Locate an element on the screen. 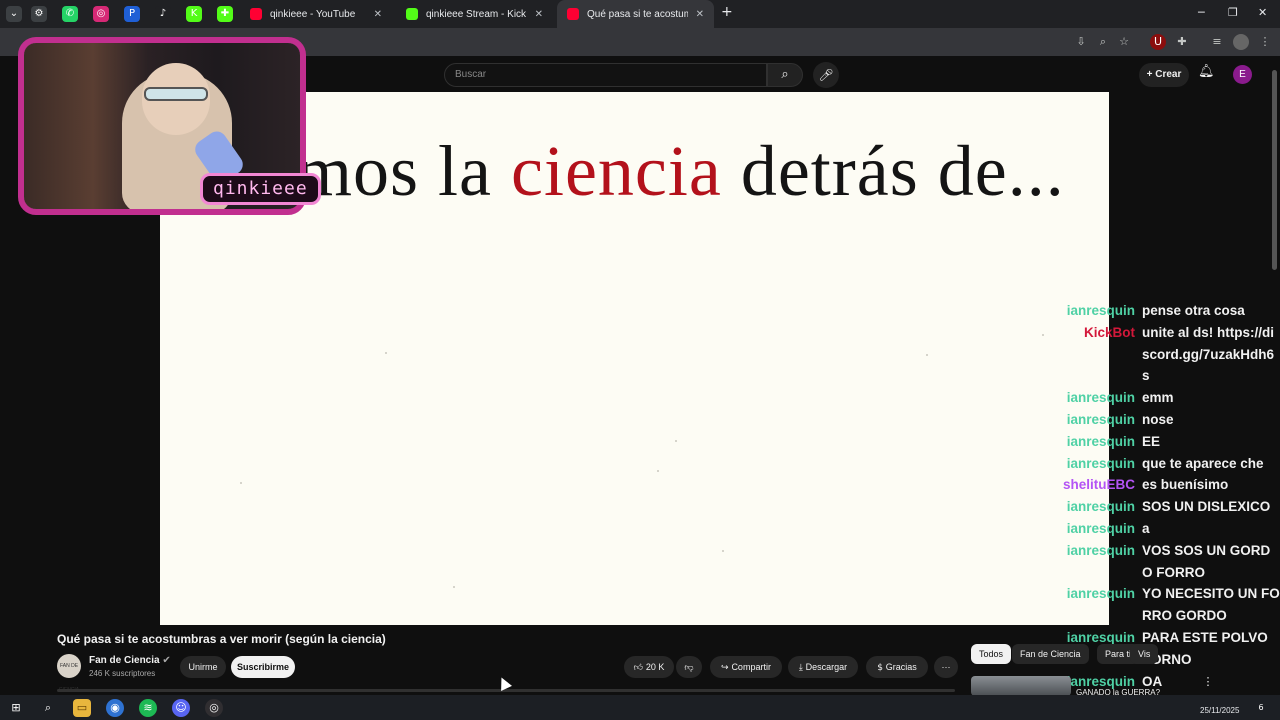 The width and height of the screenshot is (1280, 720). search-input: Buscar is located at coordinates (605, 75).